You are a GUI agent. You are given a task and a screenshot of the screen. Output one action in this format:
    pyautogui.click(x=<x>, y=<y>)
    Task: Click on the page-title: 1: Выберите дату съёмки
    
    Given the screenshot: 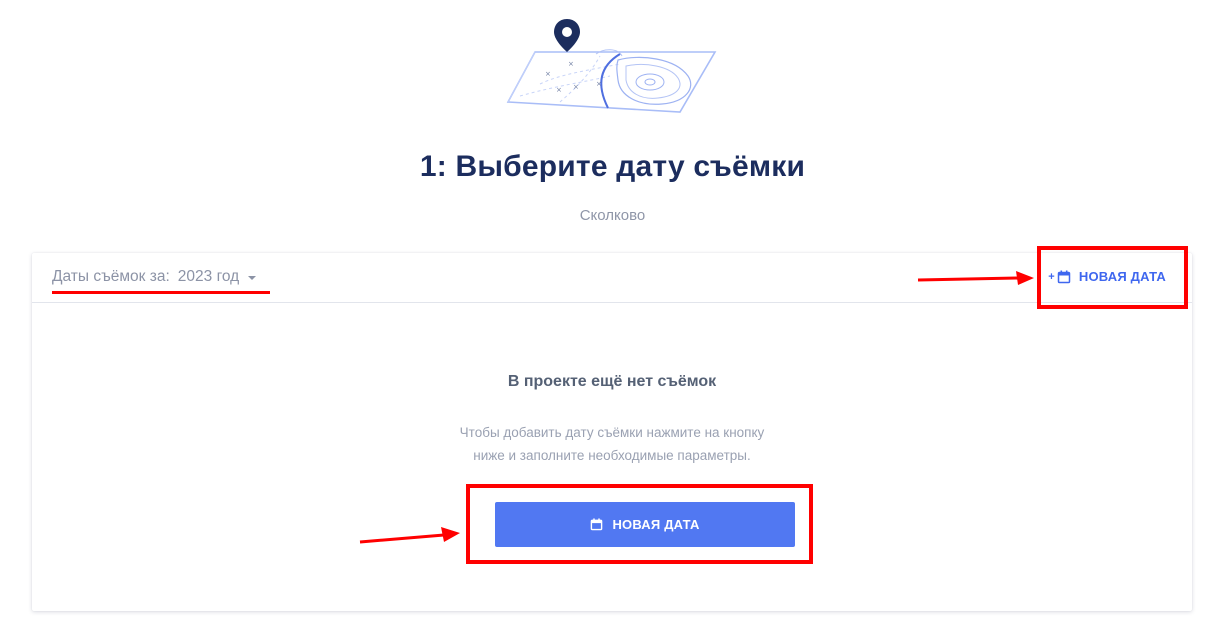 What is the action you would take?
    pyautogui.click(x=612, y=166)
    